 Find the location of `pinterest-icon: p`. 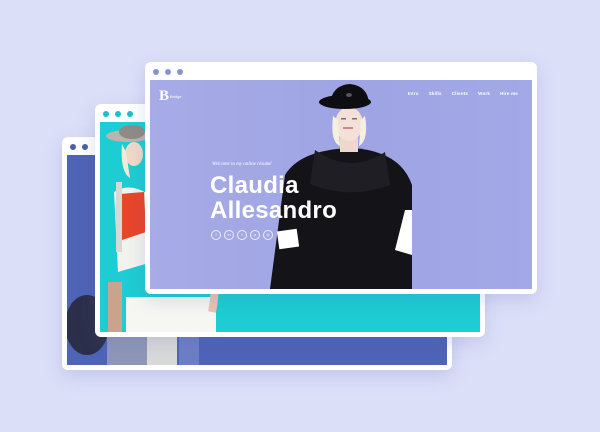

pinterest-icon: p is located at coordinates (255, 235).